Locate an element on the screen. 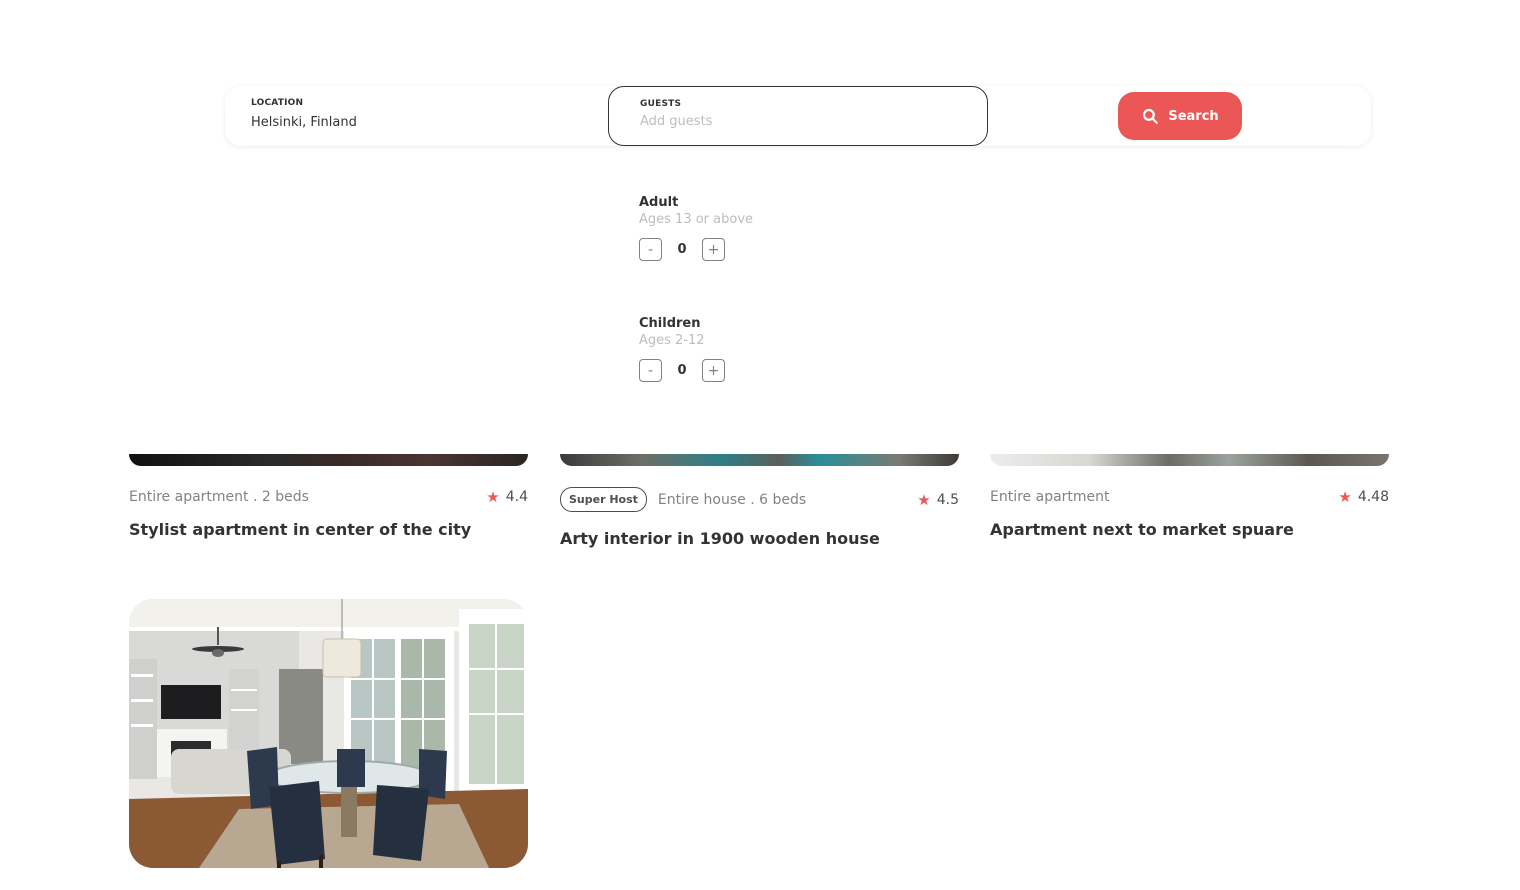  children-count: 0 is located at coordinates (682, 370).